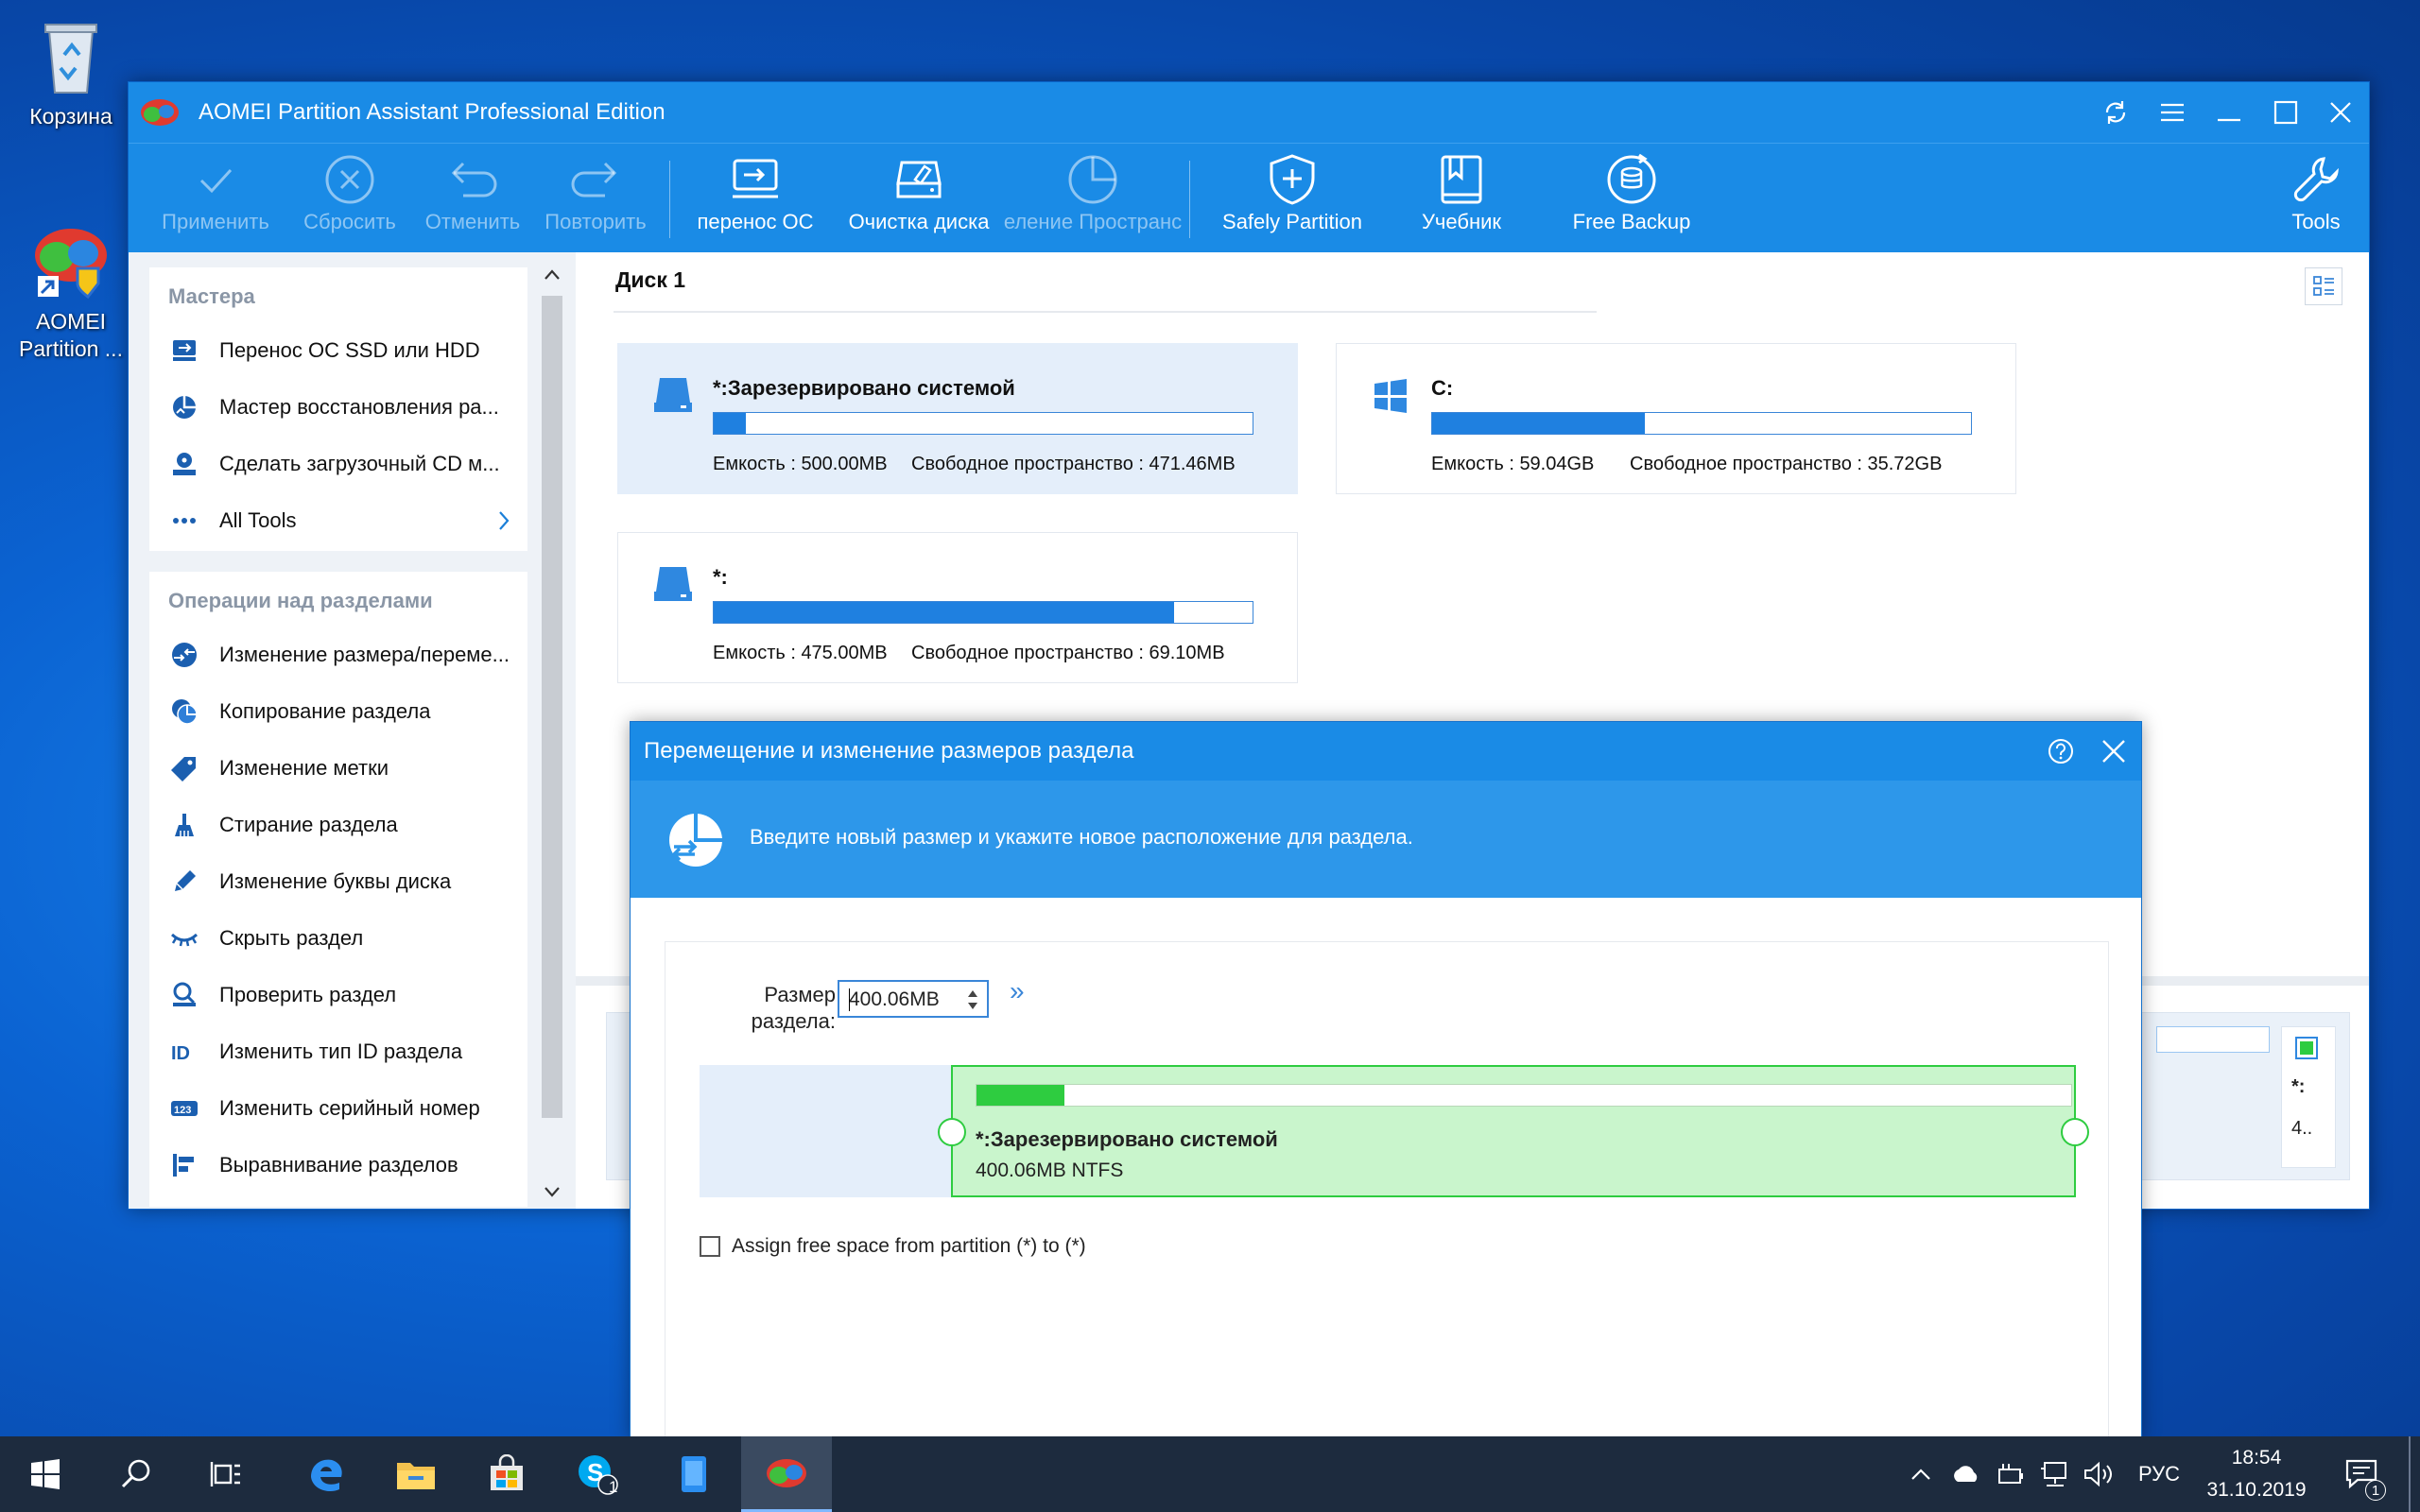  I want to click on sidebar-item-wipe-partition: Стирание раздела, so click(338, 825).